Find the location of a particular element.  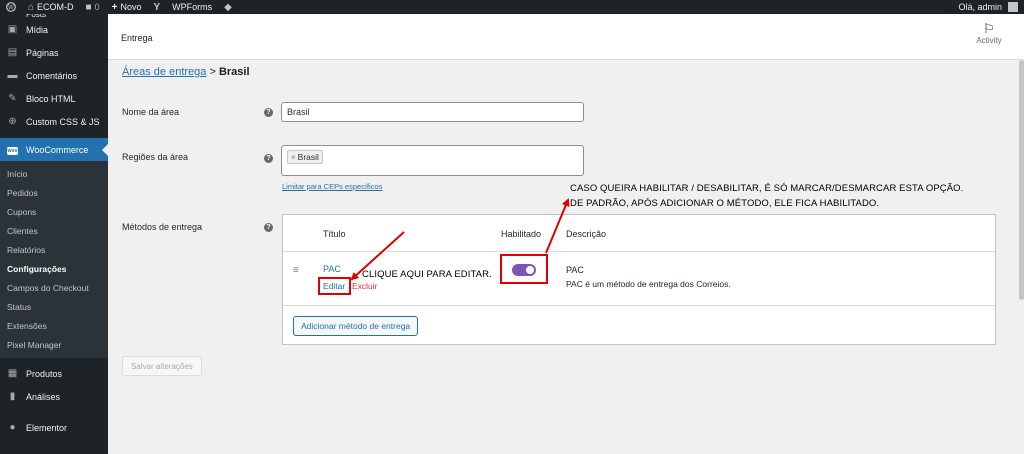

sidebar-item-label: Mídia is located at coordinates (37, 29).